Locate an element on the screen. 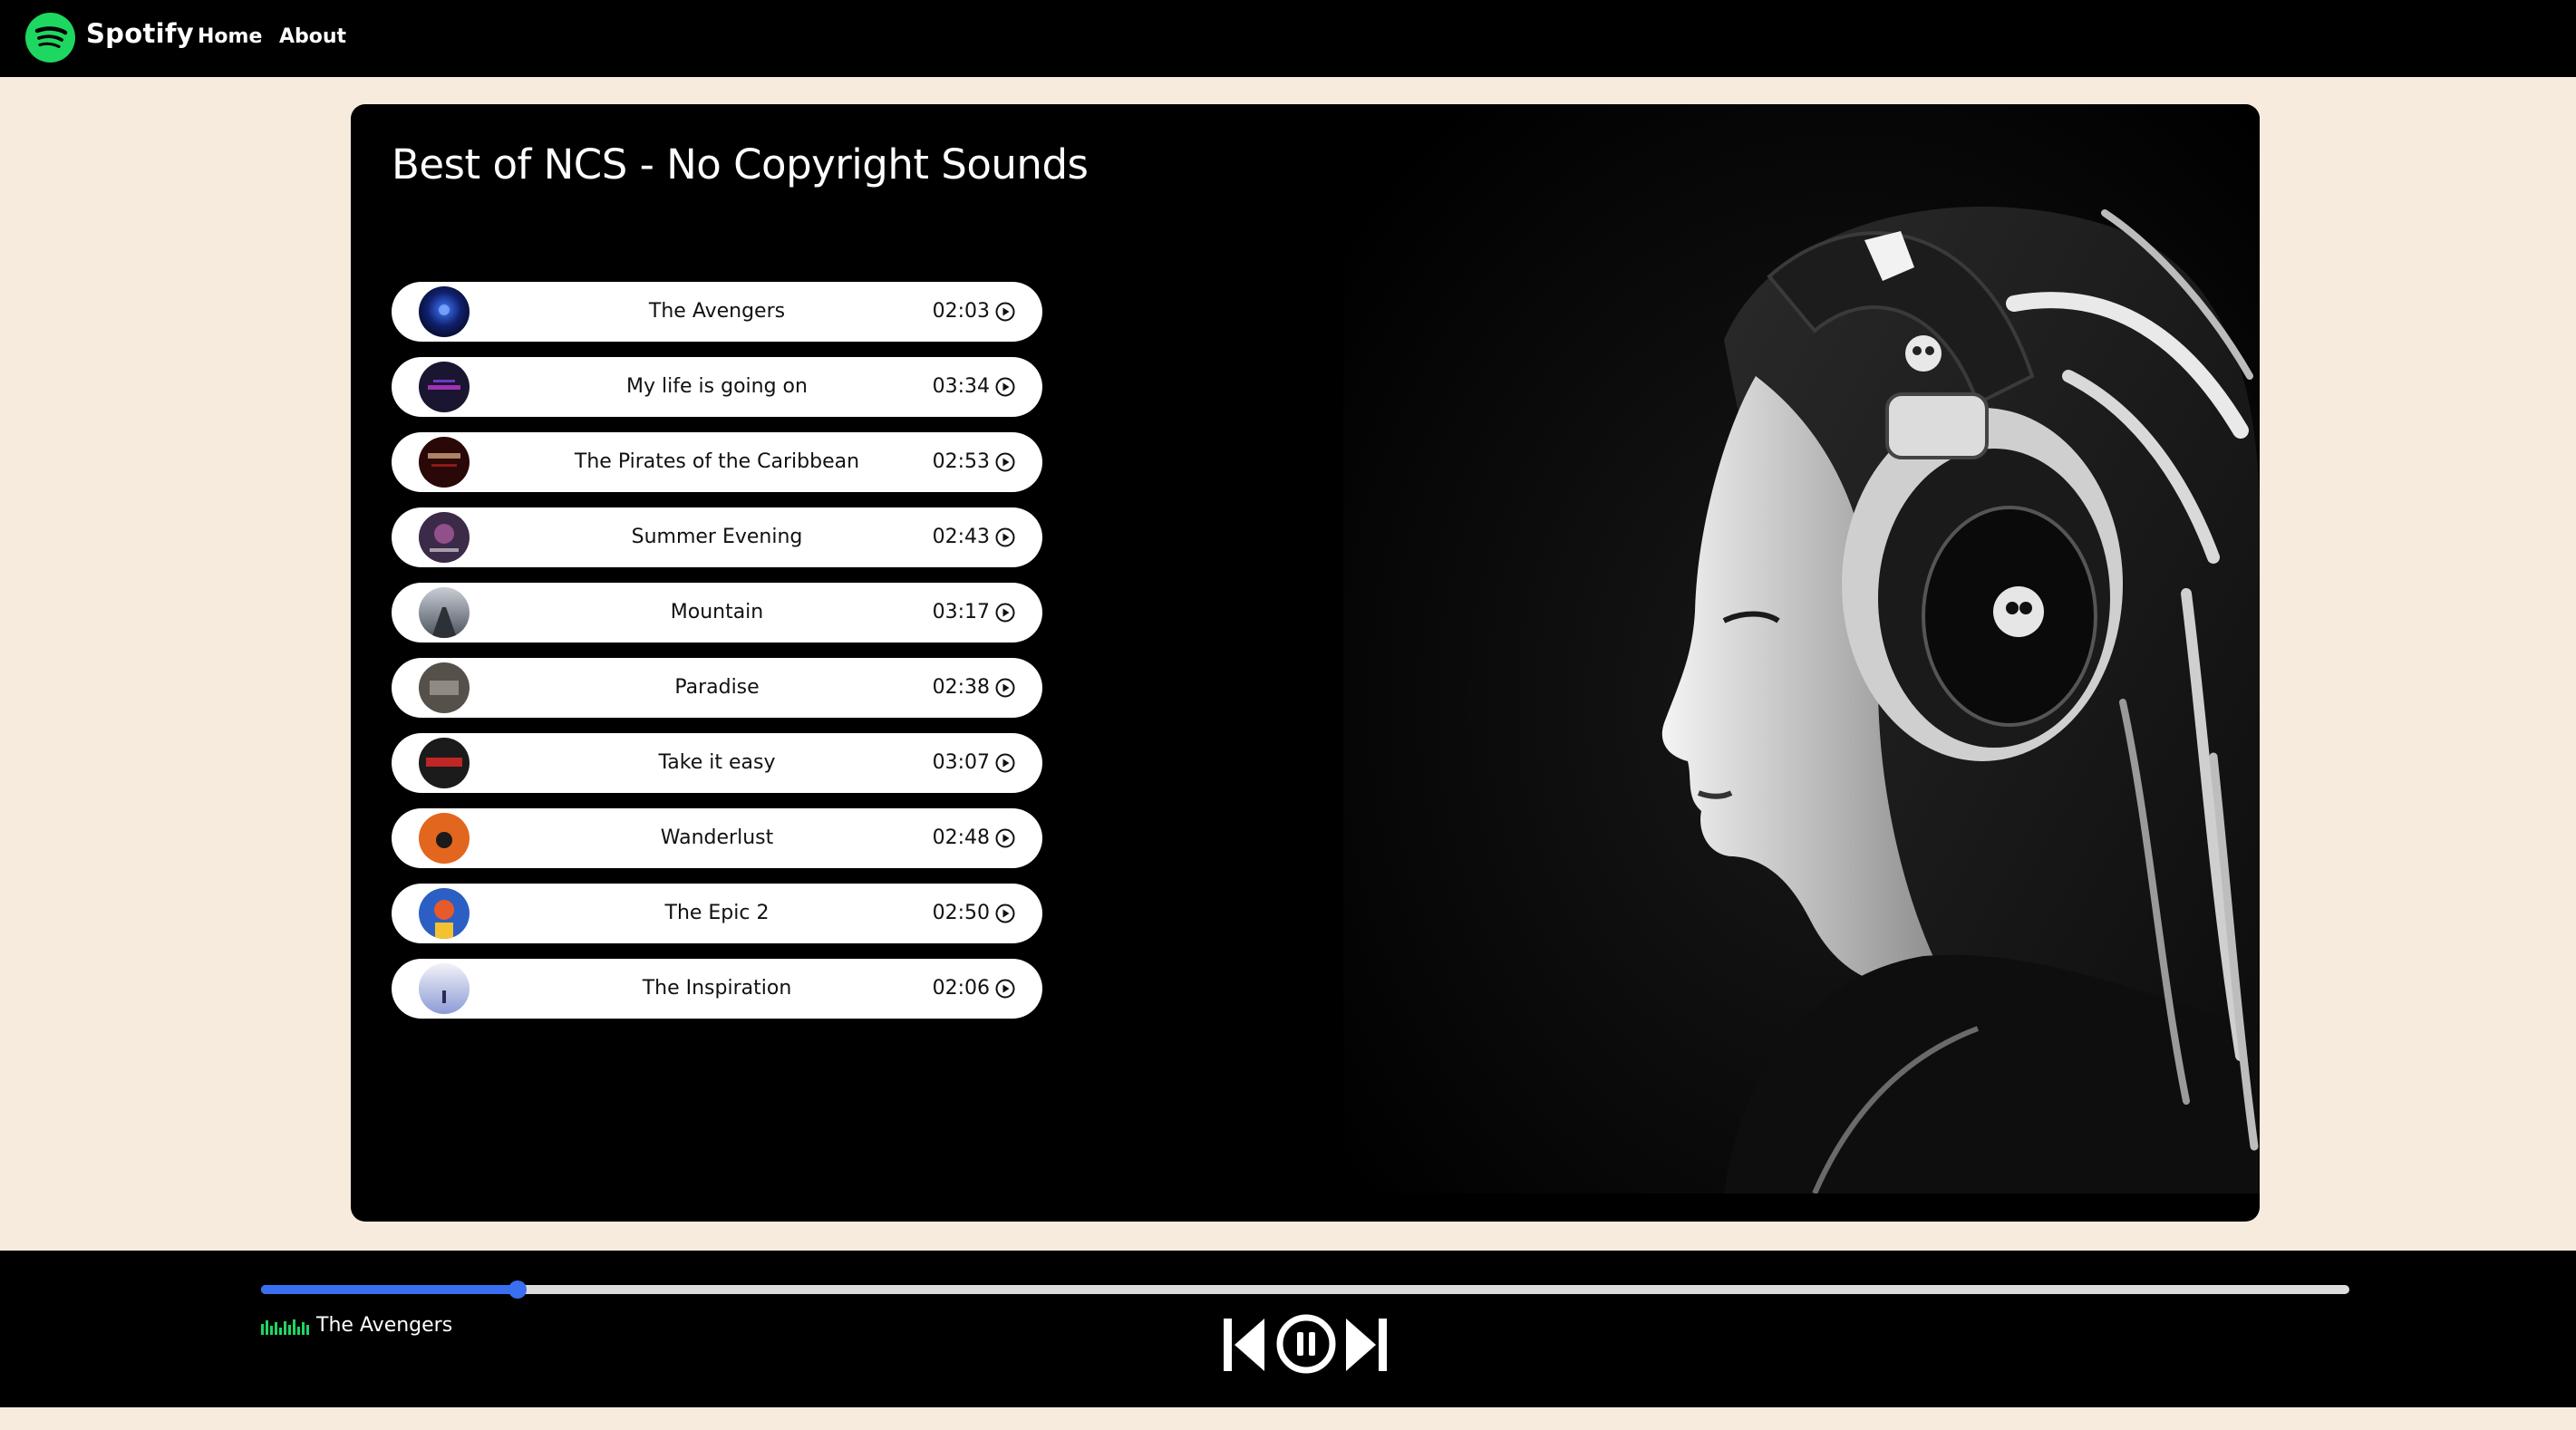 The height and width of the screenshot is (1430, 2576). nav-about-link: About is located at coordinates (312, 36).